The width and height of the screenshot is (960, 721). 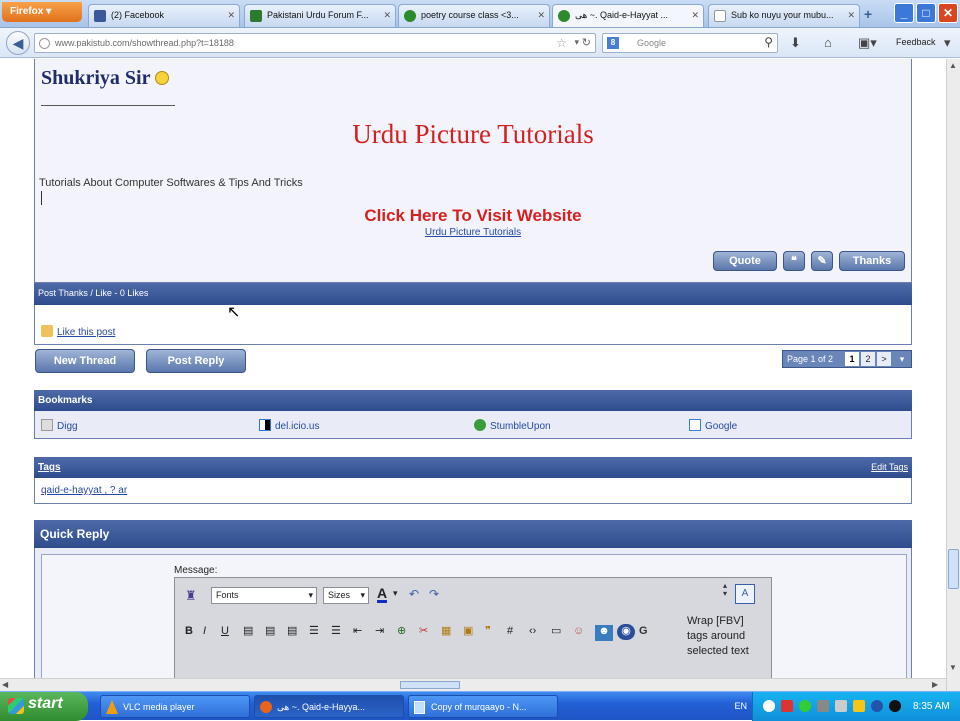 What do you see at coordinates (452, 630) in the screenshot?
I see `insert-image-icon: ▦` at bounding box center [452, 630].